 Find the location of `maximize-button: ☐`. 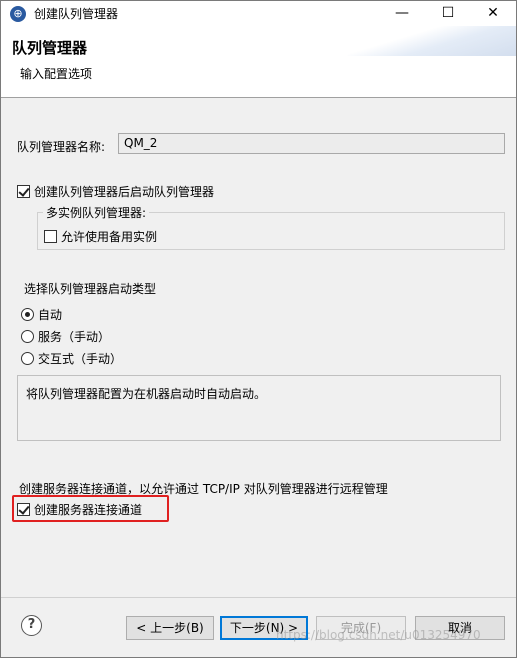

maximize-button: ☐ is located at coordinates (448, 13).